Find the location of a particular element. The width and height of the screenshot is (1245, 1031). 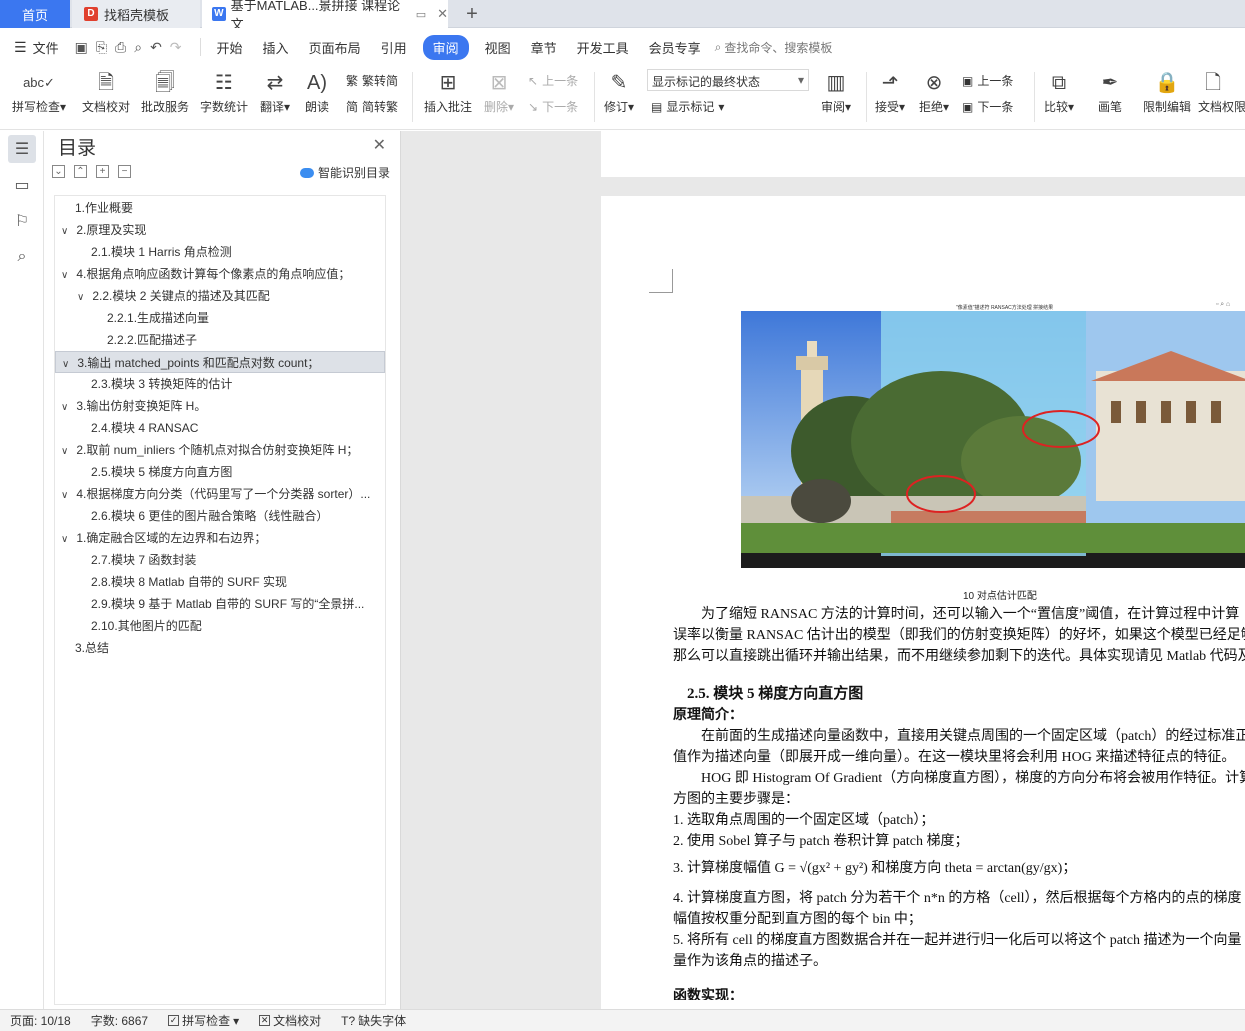

restrict-edit-button: 🔒 限制编辑 is located at coordinates (1167, 91).